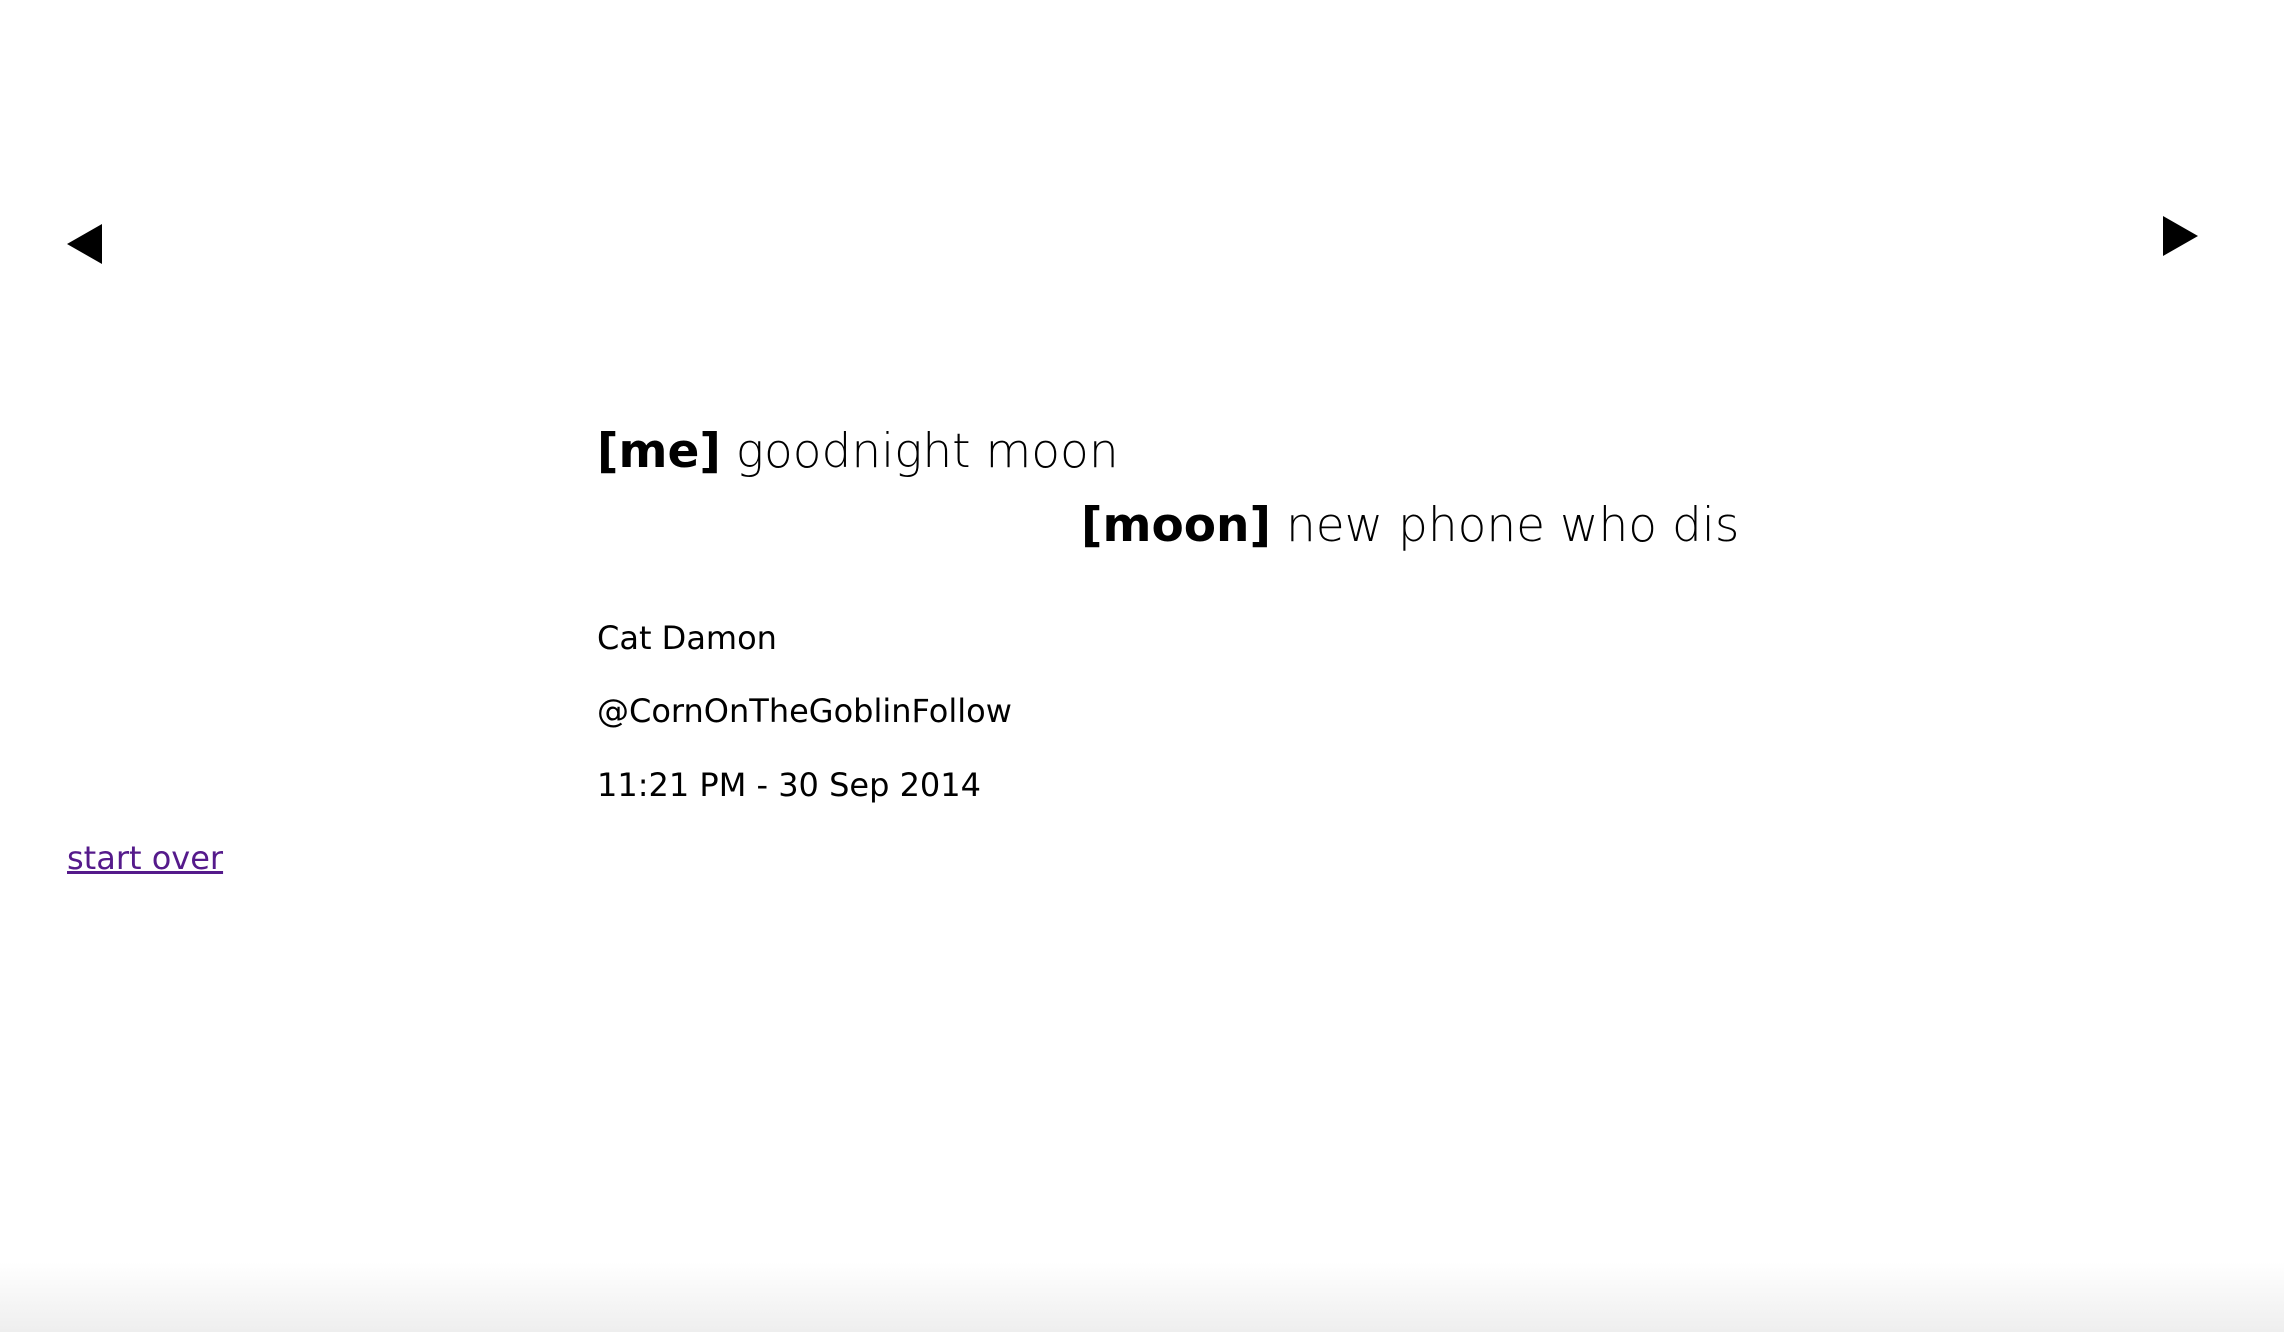 The height and width of the screenshot is (1332, 2284). What do you see at coordinates (659, 451) in the screenshot?
I see `speaker-label: [me]` at bounding box center [659, 451].